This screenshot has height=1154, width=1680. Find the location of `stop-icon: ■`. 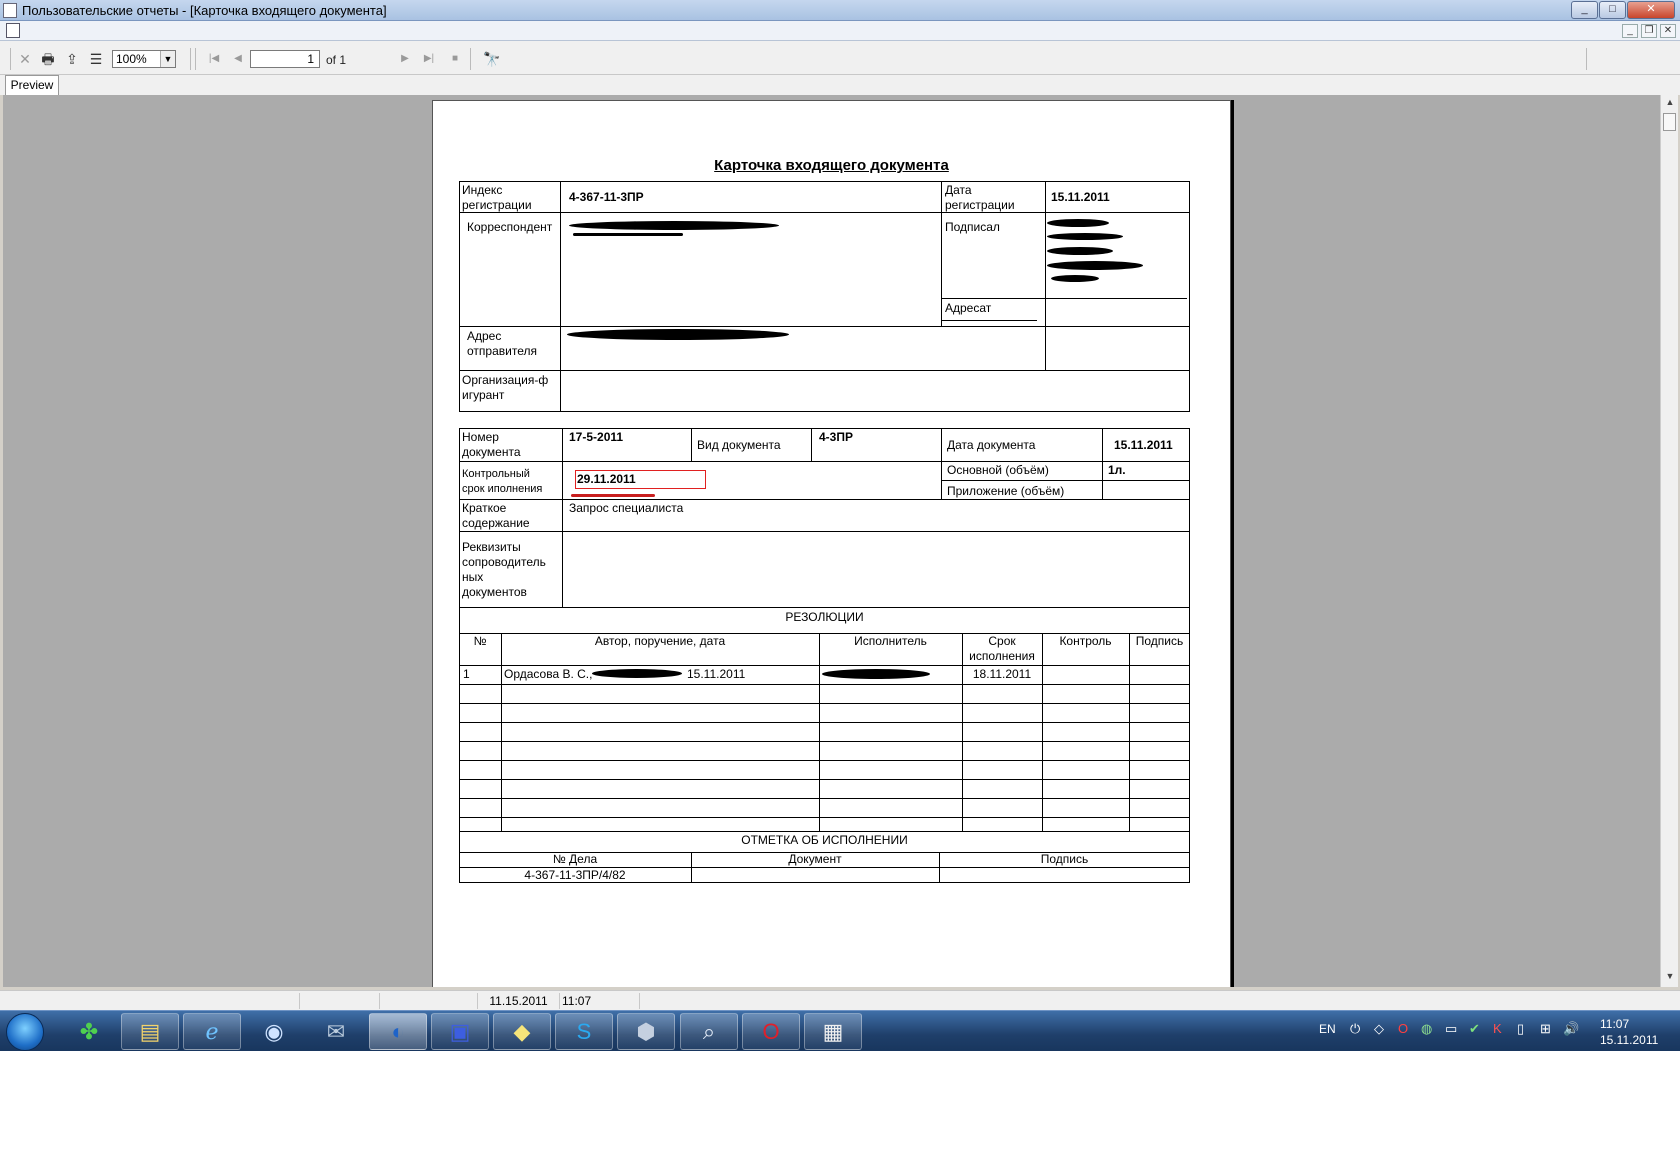

stop-icon: ■ is located at coordinates (455, 59).